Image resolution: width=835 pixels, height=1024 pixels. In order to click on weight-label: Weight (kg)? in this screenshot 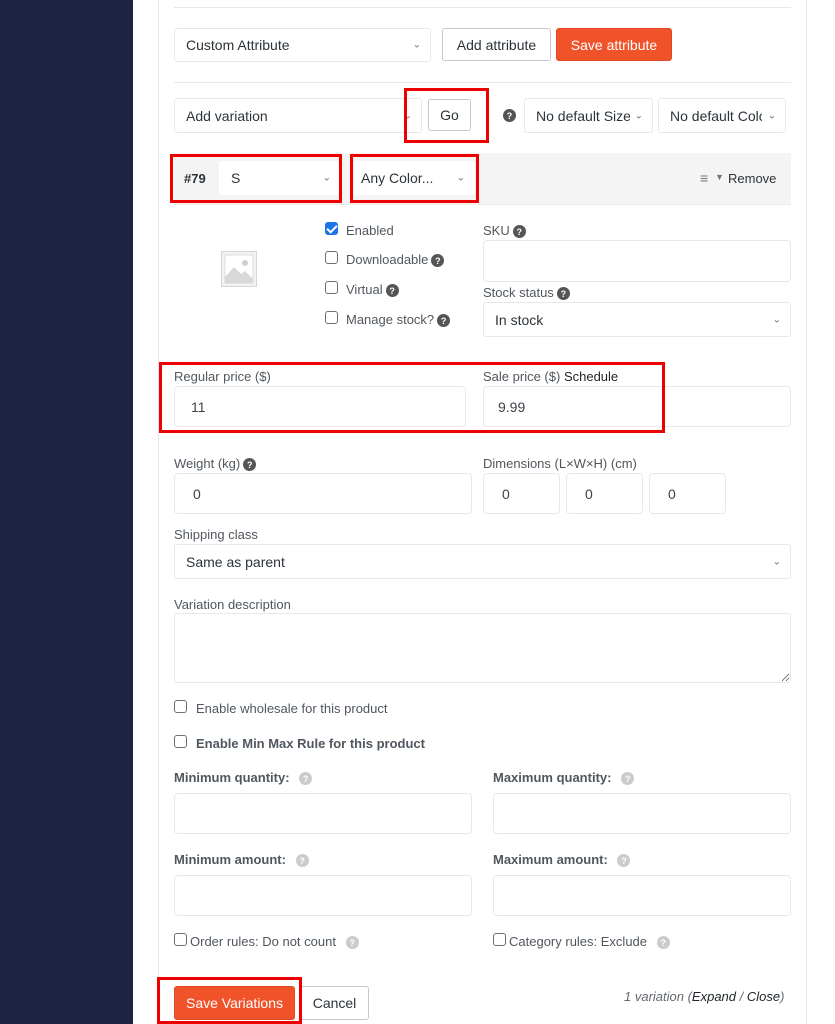, I will do `click(215, 464)`.